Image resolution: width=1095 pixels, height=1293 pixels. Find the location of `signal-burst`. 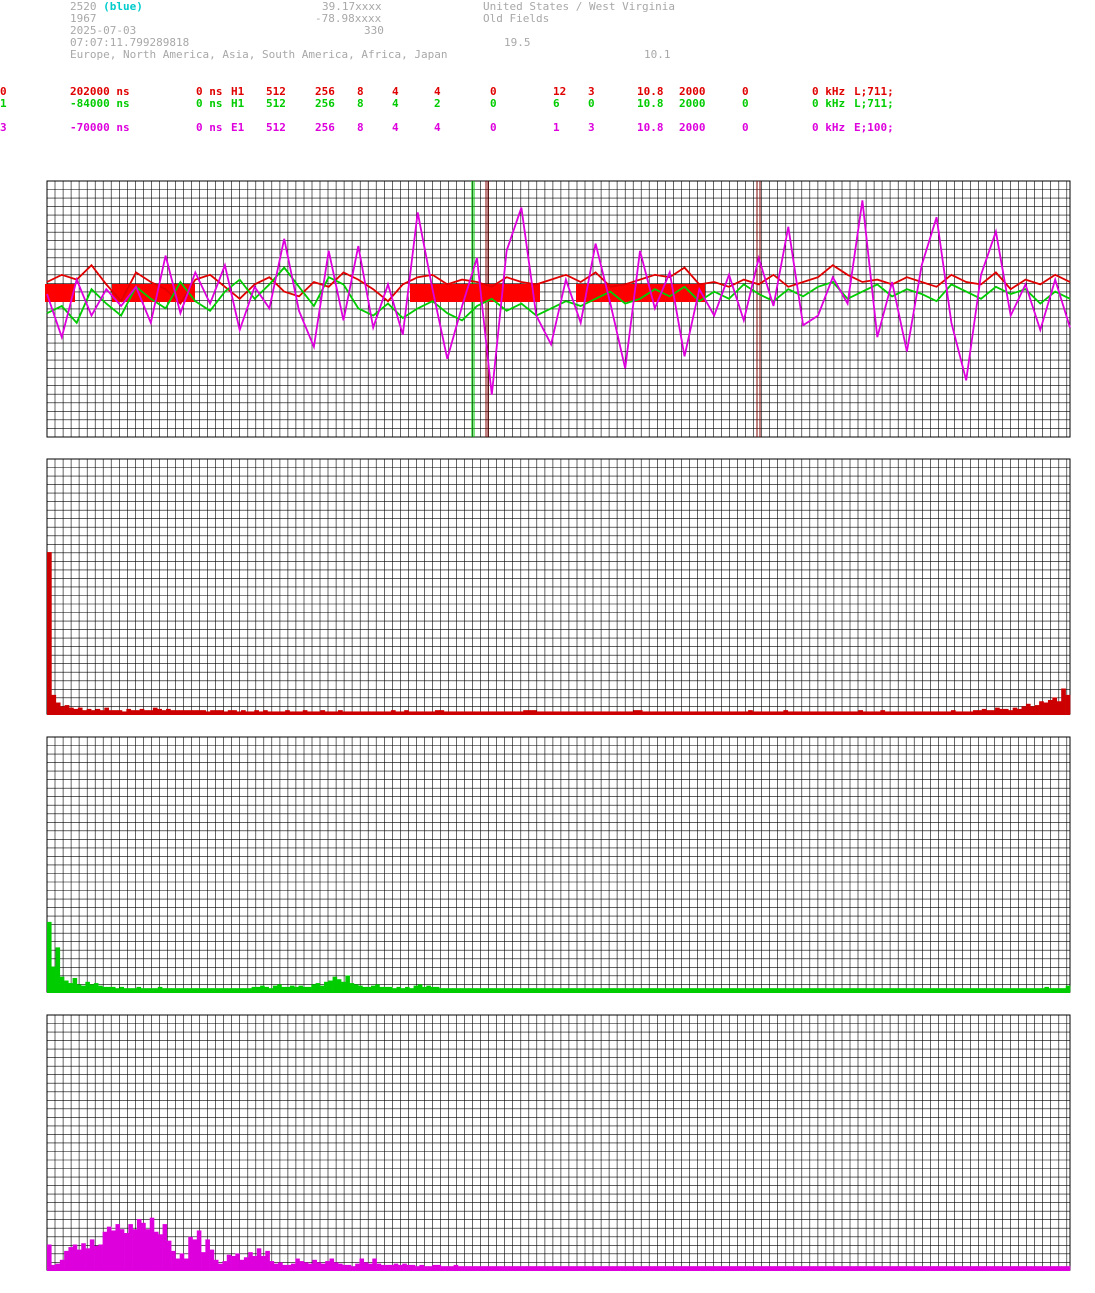

signal-burst is located at coordinates (475, 293).